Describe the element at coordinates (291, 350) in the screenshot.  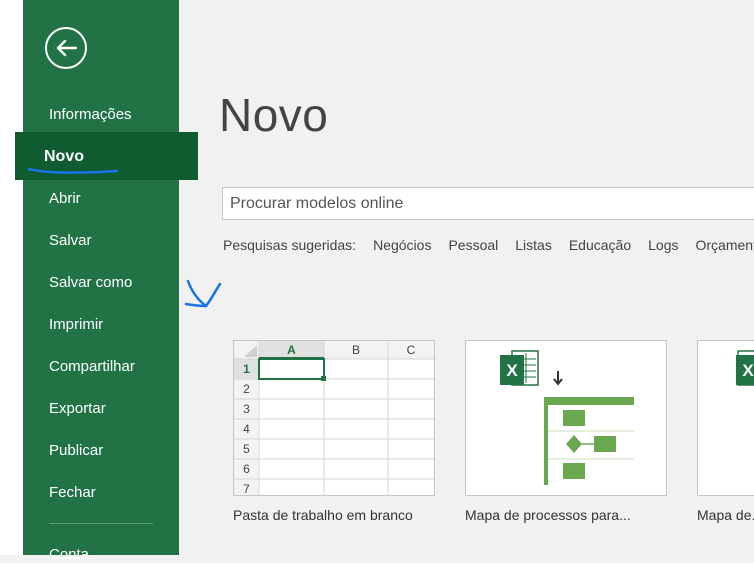
I see `column-header-a: A` at that location.